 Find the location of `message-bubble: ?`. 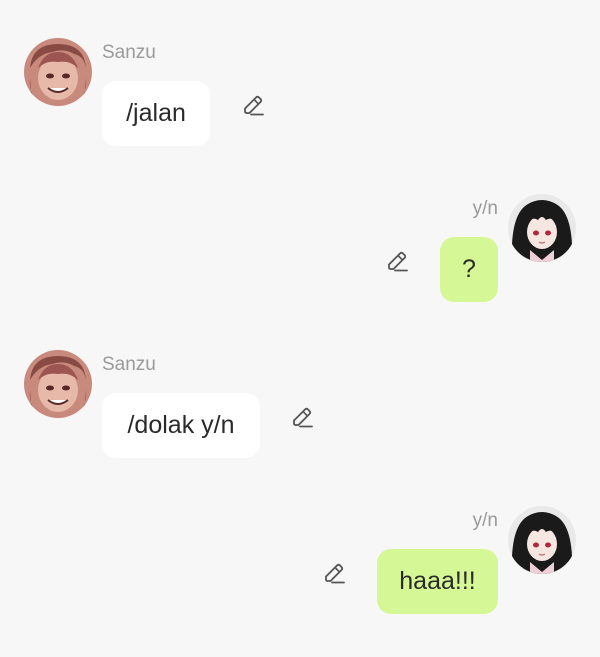

message-bubble: ? is located at coordinates (469, 269).